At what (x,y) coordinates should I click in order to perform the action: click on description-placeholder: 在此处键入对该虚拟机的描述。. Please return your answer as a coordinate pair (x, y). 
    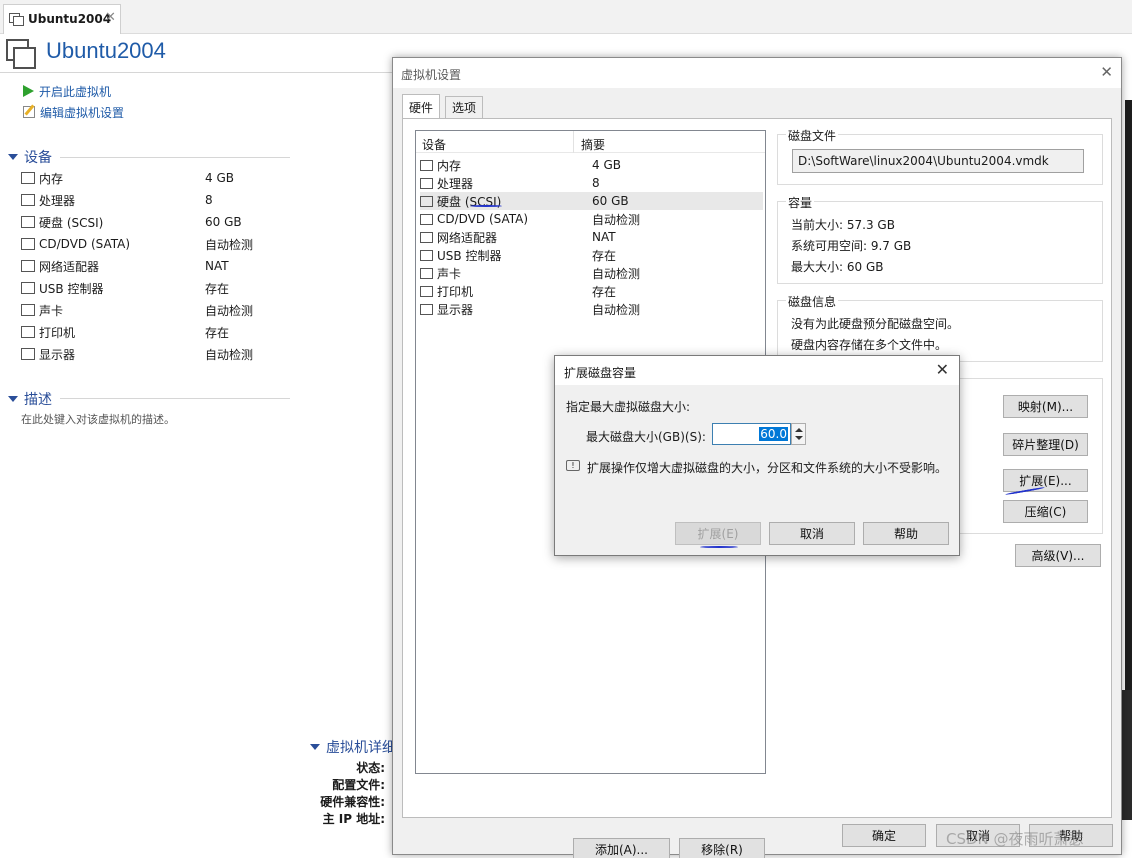
    Looking at the image, I should click on (98, 419).